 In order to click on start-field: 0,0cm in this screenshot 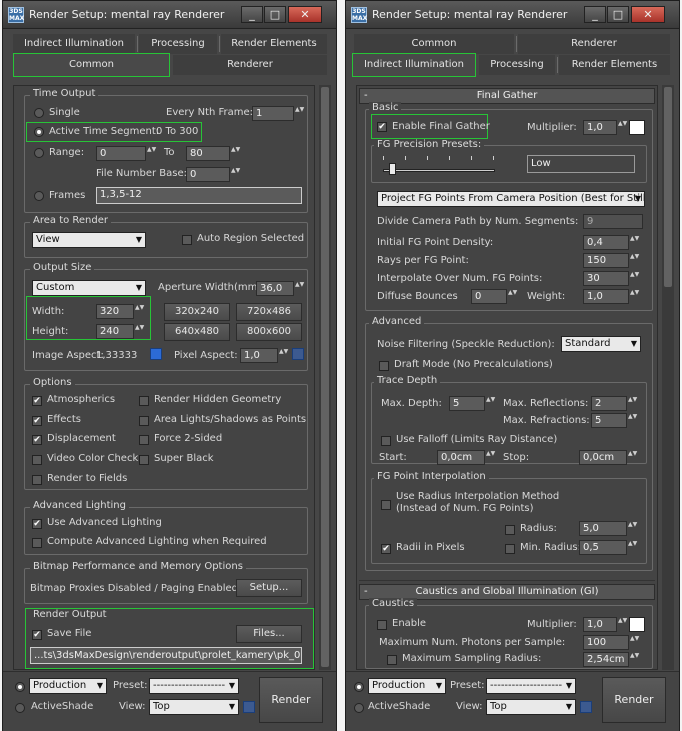, I will do `click(461, 457)`.